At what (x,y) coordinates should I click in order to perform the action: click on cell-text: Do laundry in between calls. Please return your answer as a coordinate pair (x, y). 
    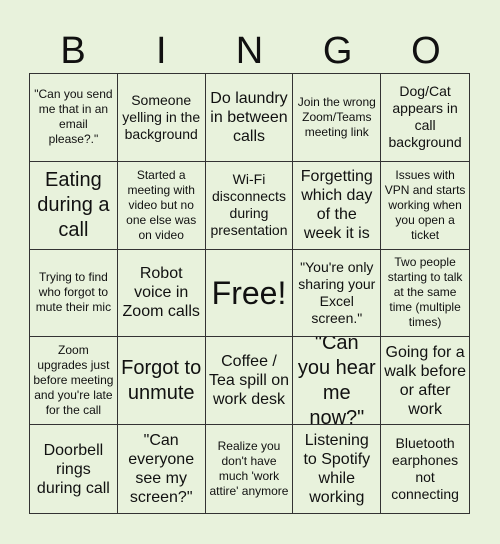
    Looking at the image, I should click on (249, 117).